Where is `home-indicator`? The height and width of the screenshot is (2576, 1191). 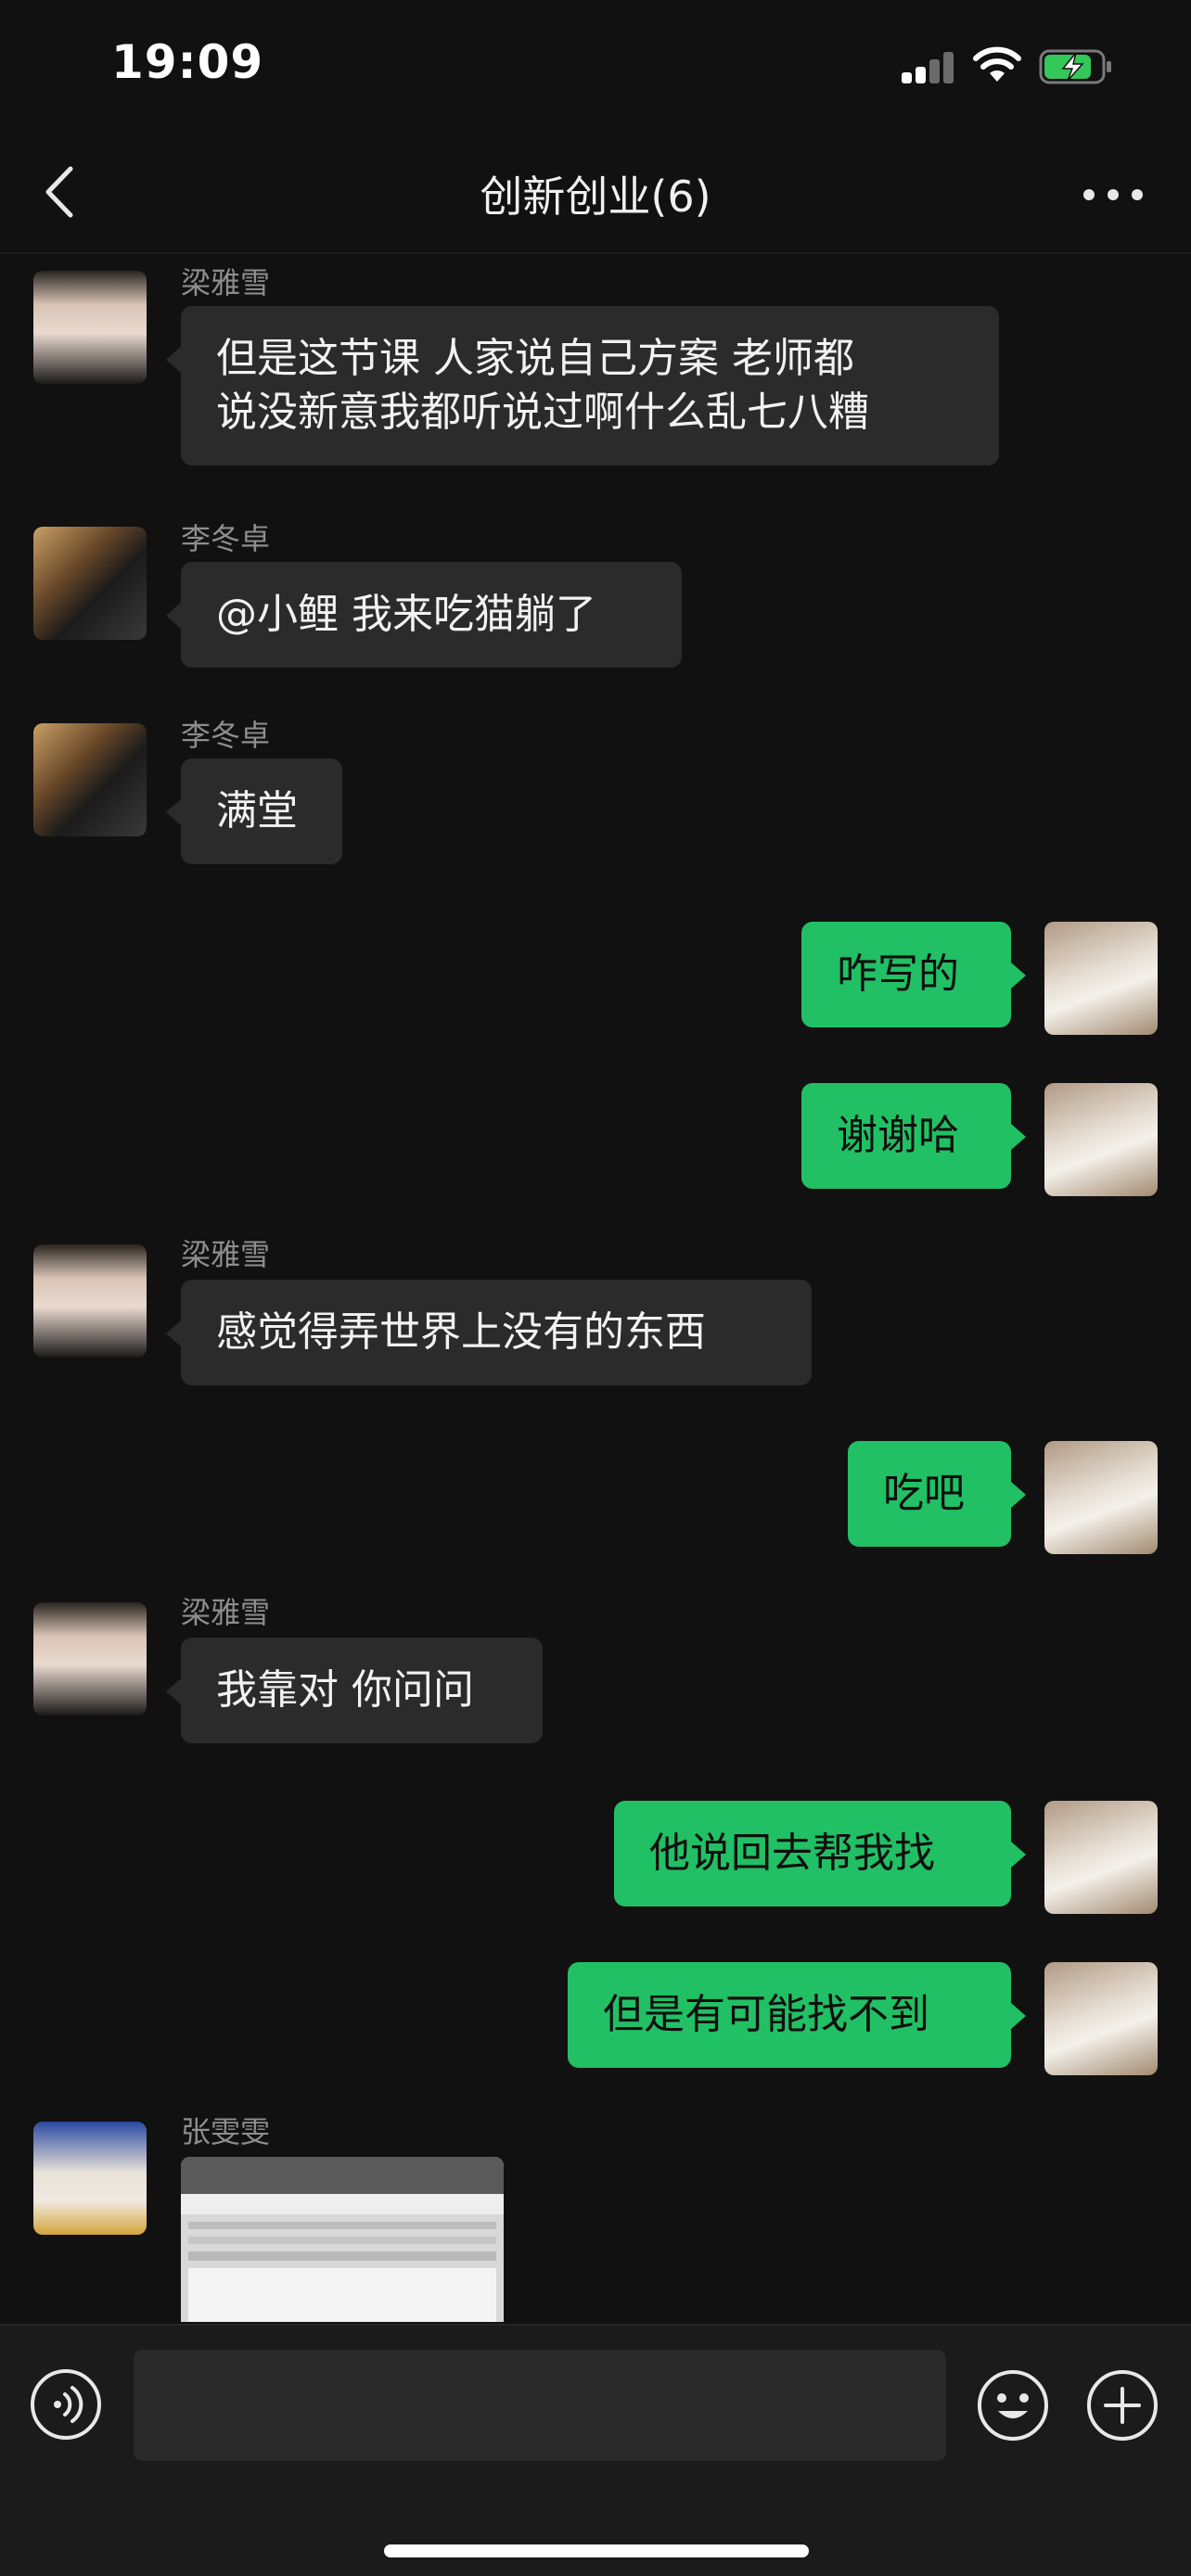
home-indicator is located at coordinates (597, 2551).